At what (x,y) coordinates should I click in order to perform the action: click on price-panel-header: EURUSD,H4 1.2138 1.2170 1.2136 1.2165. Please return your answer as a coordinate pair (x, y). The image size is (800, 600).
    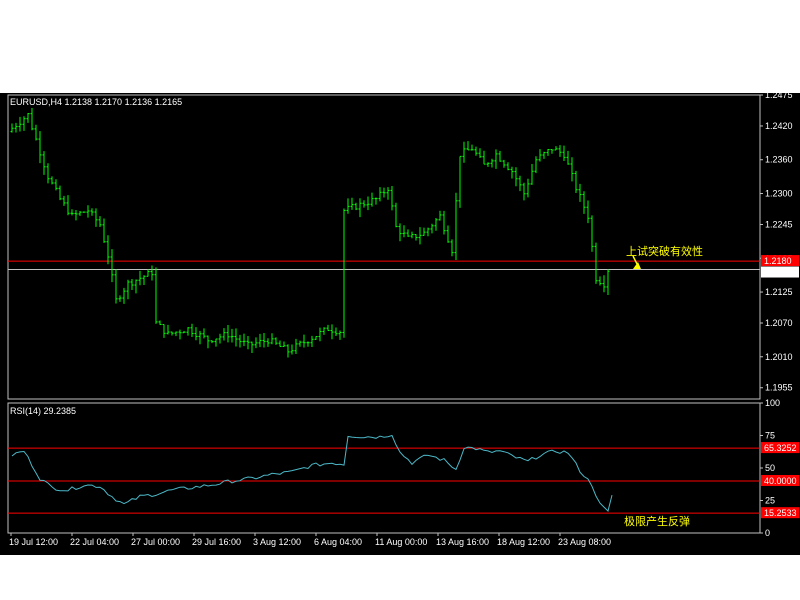
    Looking at the image, I should click on (96, 102).